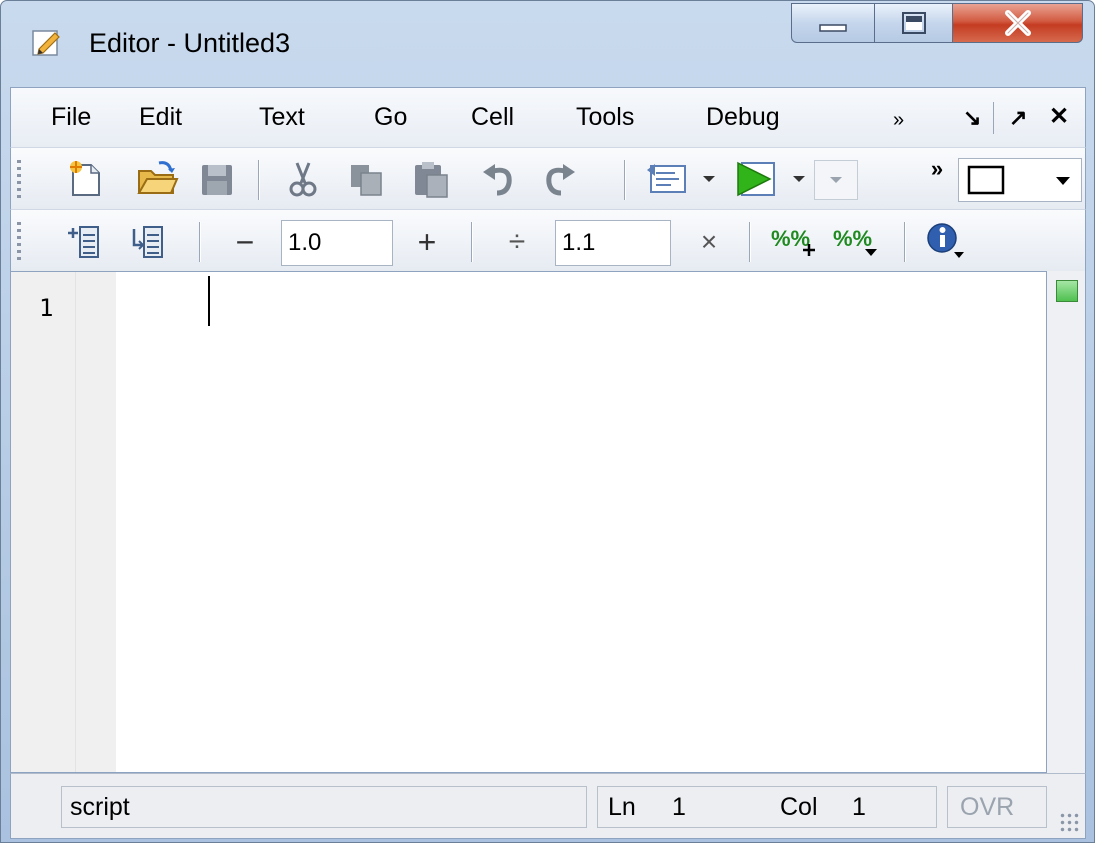  Describe the element at coordinates (898, 120) in the screenshot. I see `menu-overflow-icon: »` at that location.